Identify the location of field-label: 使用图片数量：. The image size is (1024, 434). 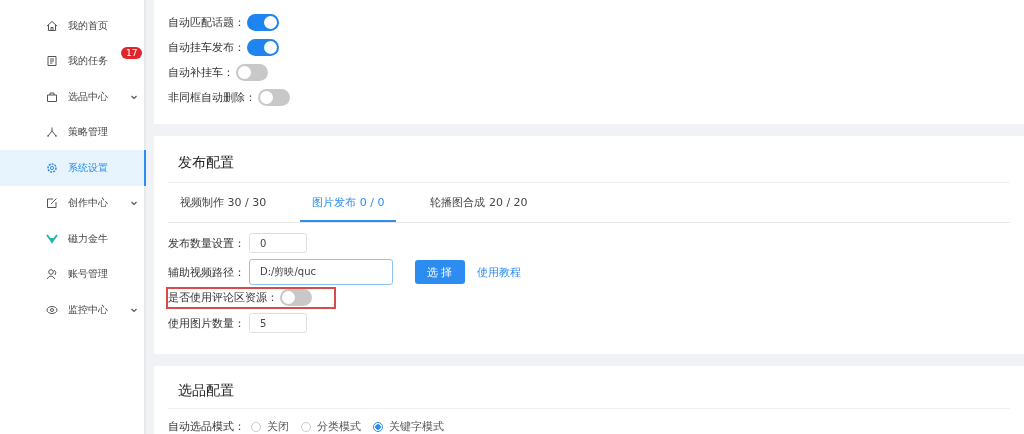
(206, 323).